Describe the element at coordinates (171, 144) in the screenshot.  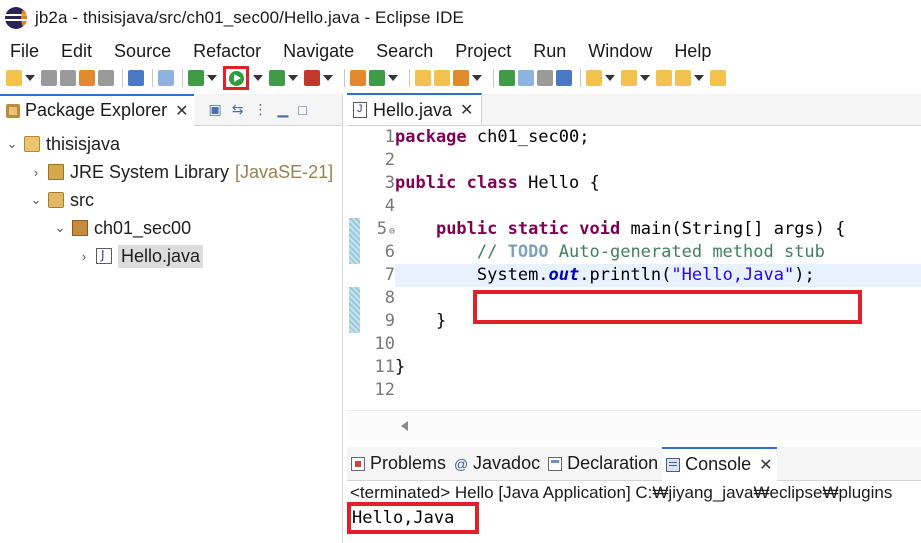
I see `tree-item-project: ⌄ thisisjava` at that location.